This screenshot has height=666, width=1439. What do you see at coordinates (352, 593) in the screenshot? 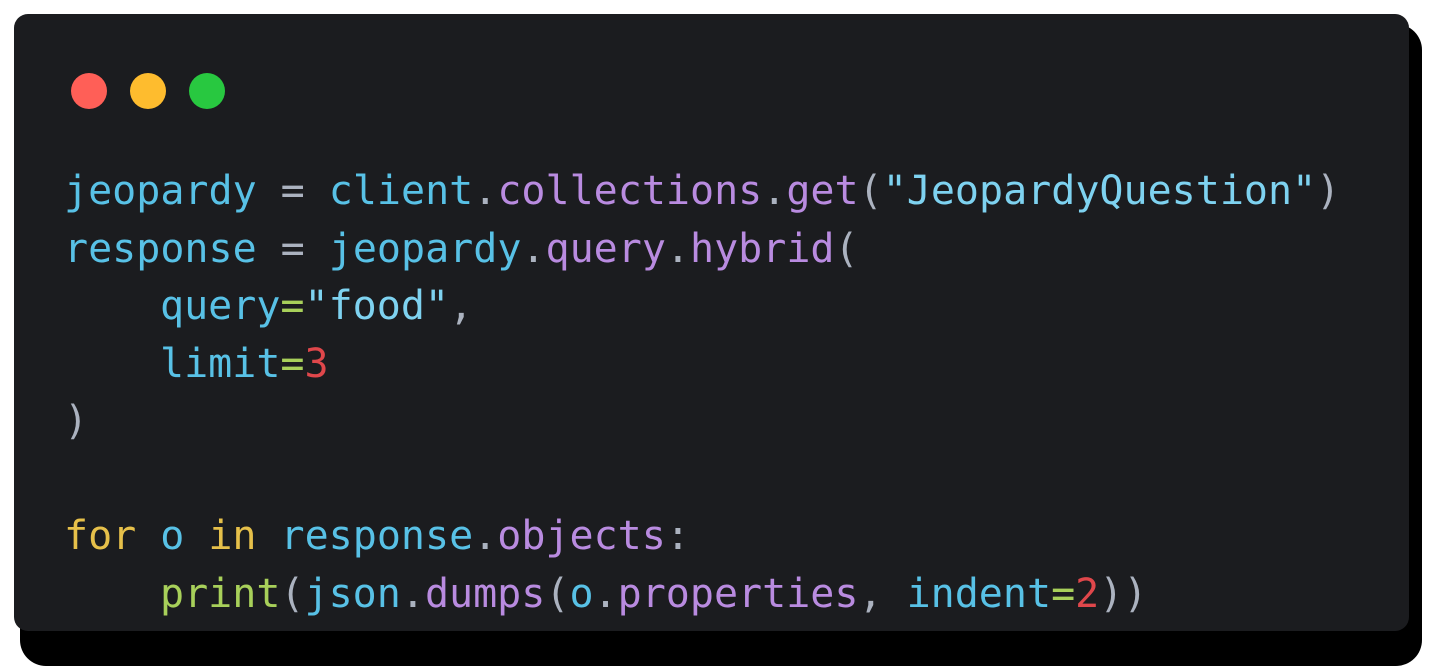
I see `token-object: json` at bounding box center [352, 593].